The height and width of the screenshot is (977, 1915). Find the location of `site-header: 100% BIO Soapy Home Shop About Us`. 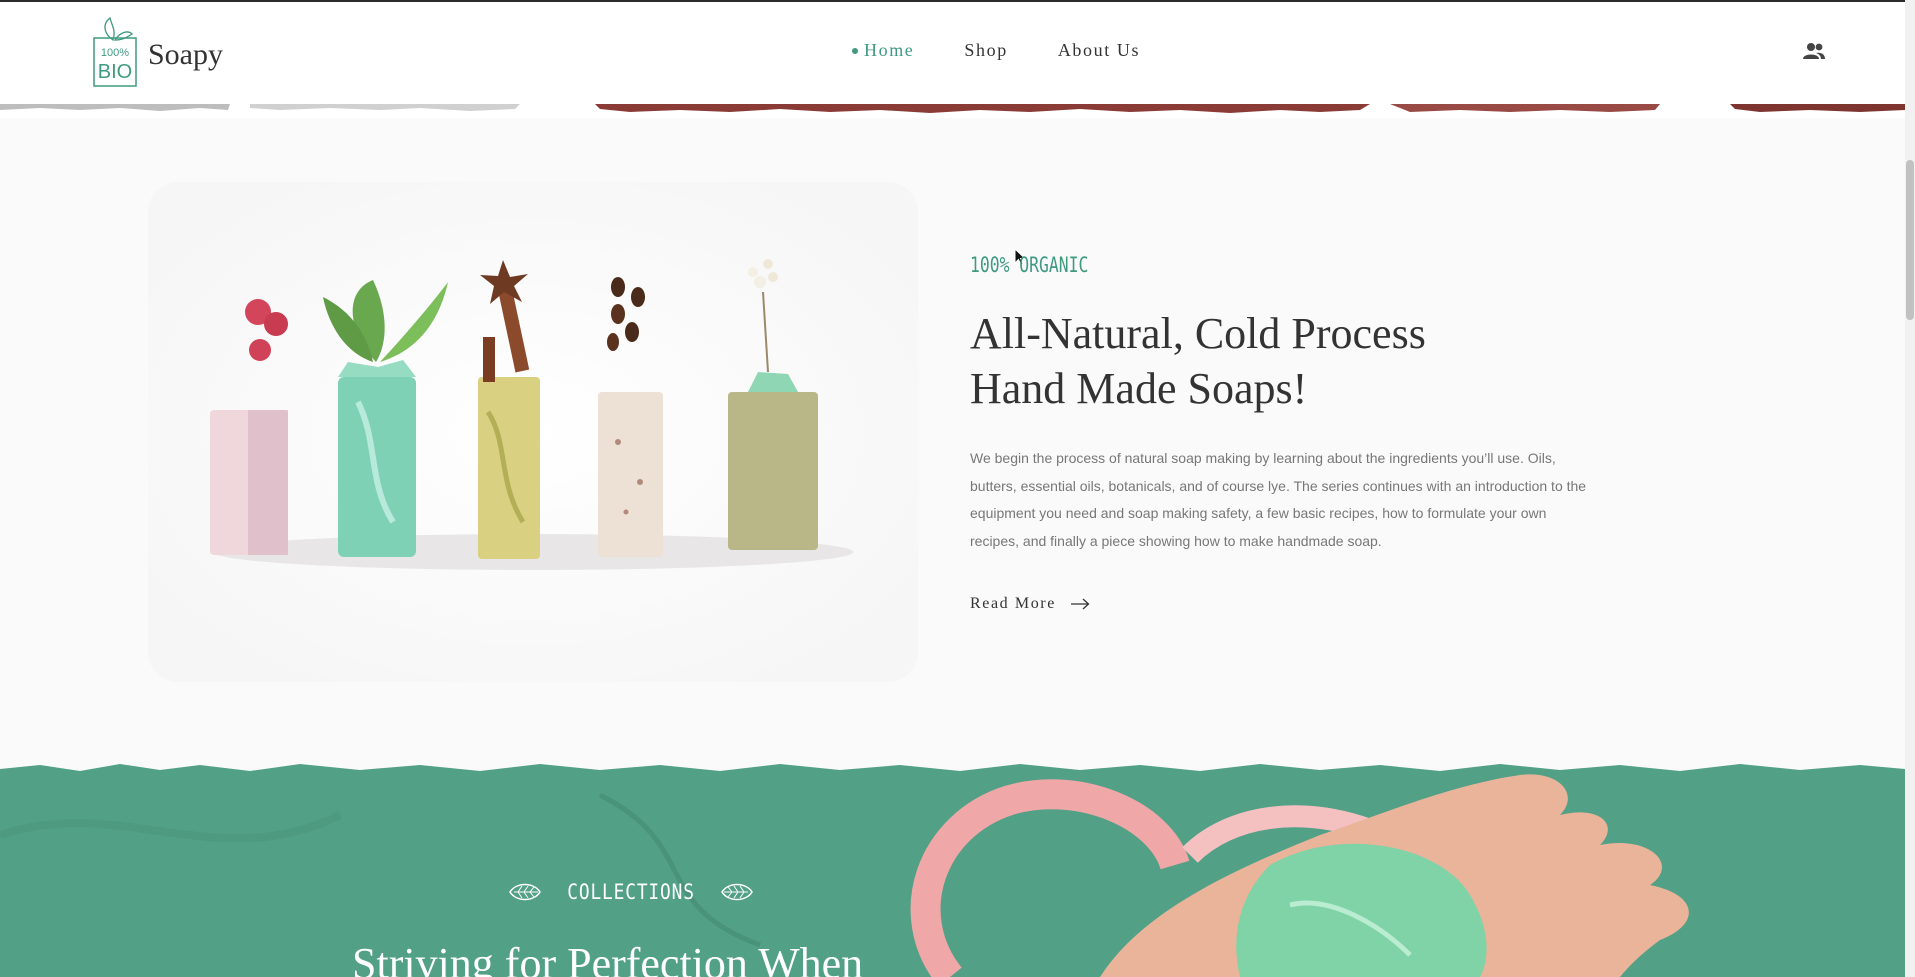

site-header: 100% BIO Soapy Home Shop About Us is located at coordinates (952, 53).